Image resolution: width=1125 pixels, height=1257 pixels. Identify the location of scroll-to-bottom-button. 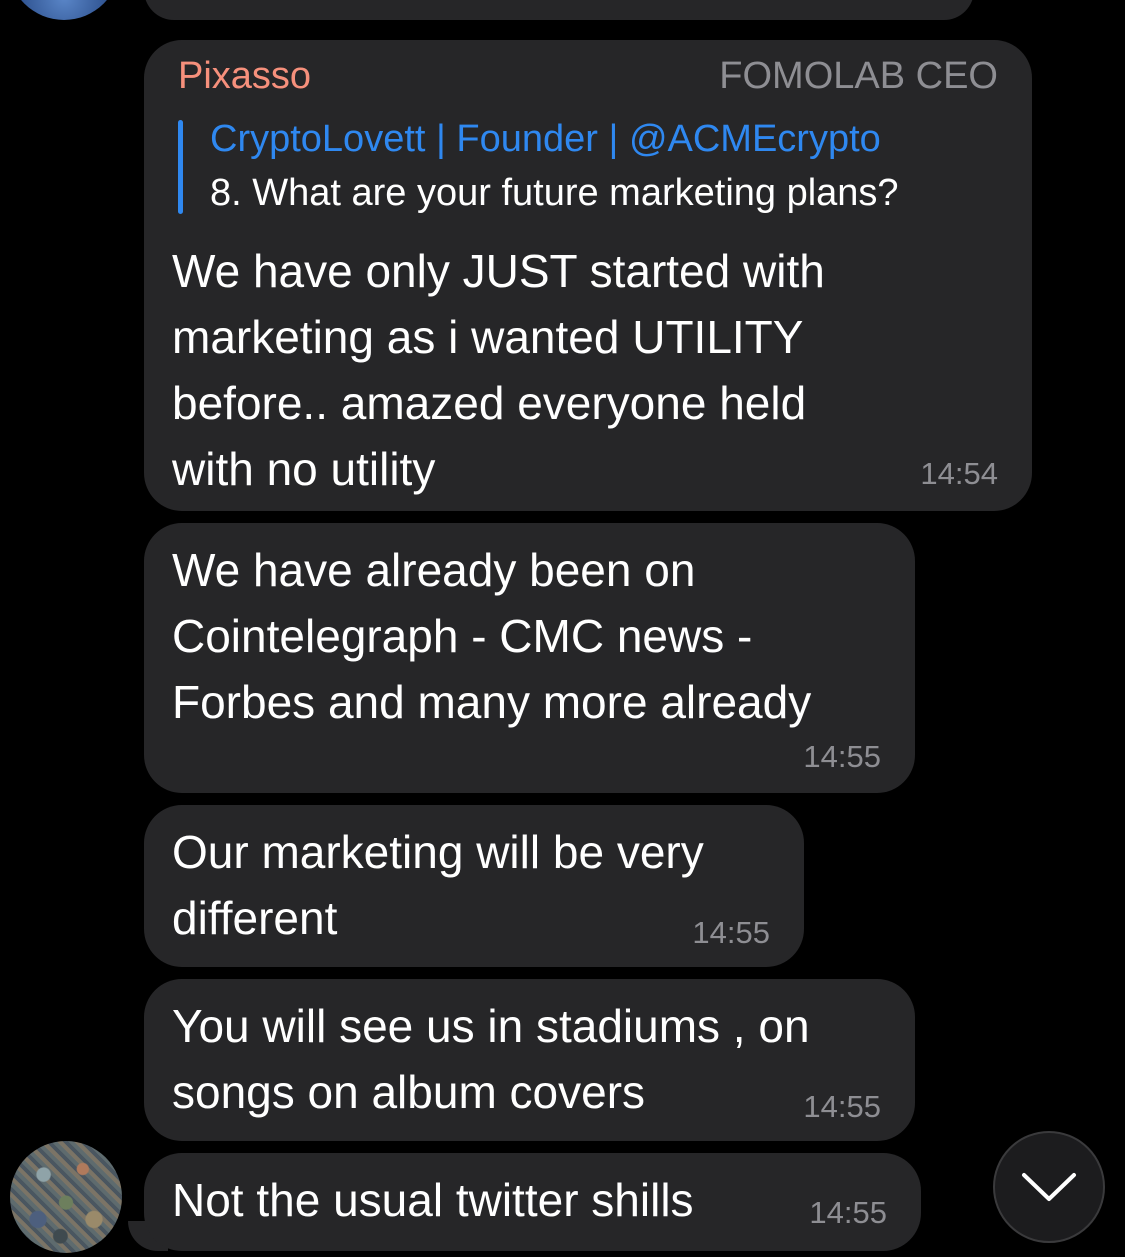
(1049, 1187).